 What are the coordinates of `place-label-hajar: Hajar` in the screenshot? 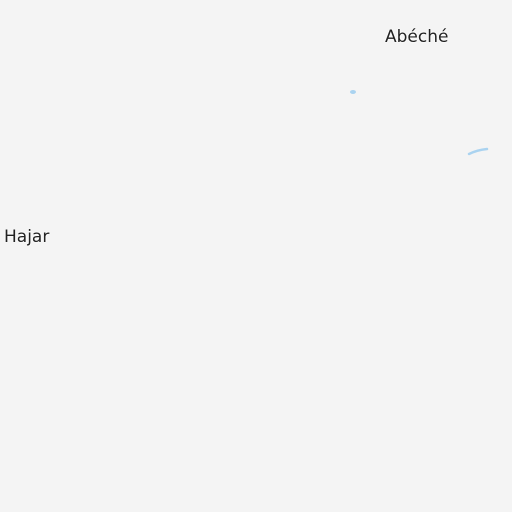 It's located at (26, 237).